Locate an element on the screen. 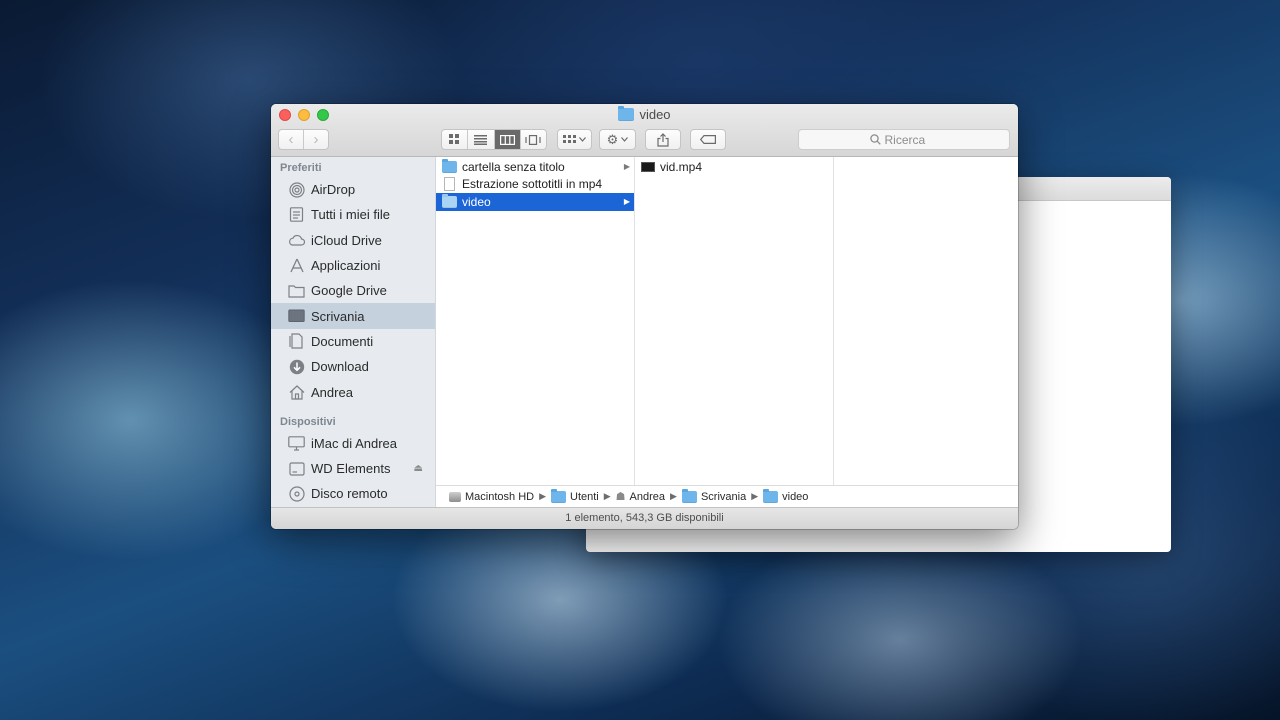  user-home-icon: ☗ is located at coordinates (620, 497).